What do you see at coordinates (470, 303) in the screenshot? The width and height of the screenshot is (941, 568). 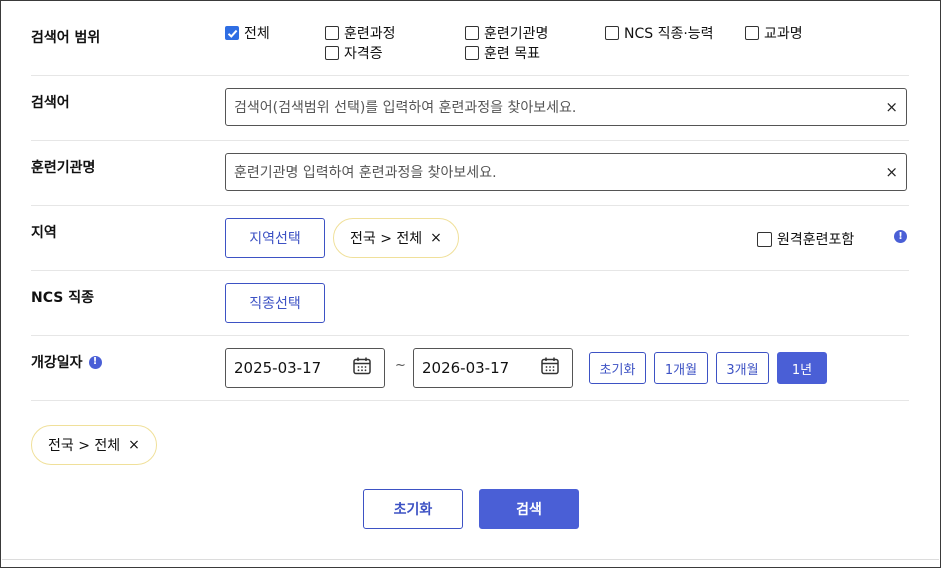 I see `ncs-row: NCS 직종 직종선택` at bounding box center [470, 303].